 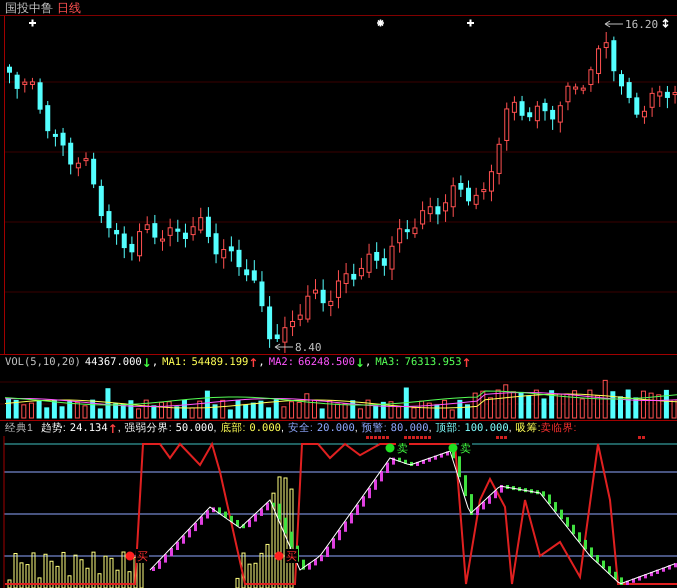 I want to click on indicator-name: 经典1, so click(x=19, y=428).